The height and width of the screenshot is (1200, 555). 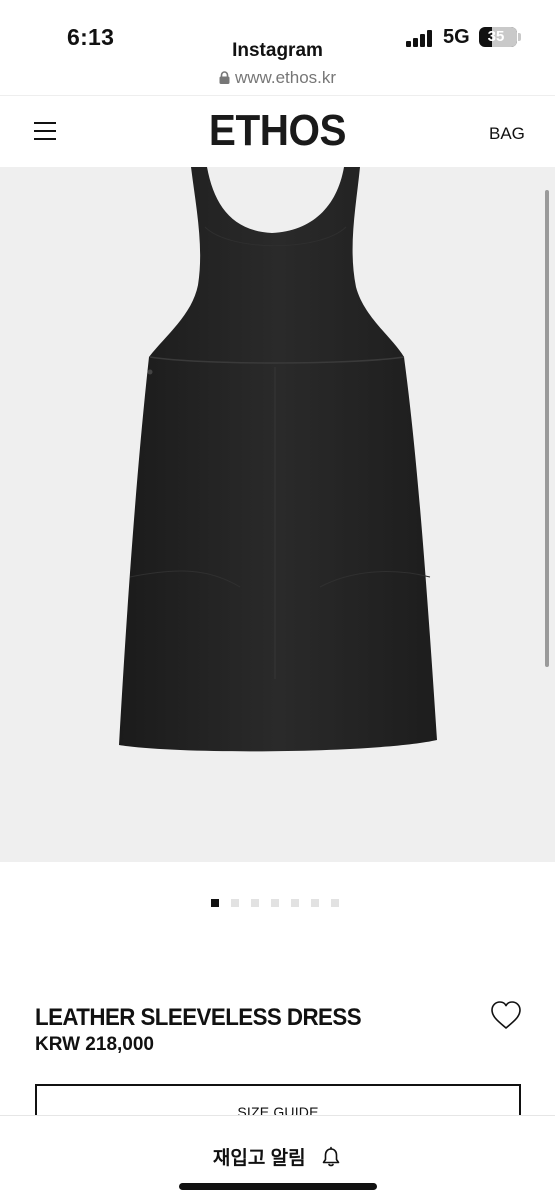 I want to click on status-bar: 6:13 Instagram www.ethos.kr 5G 35, so click(x=277, y=47).